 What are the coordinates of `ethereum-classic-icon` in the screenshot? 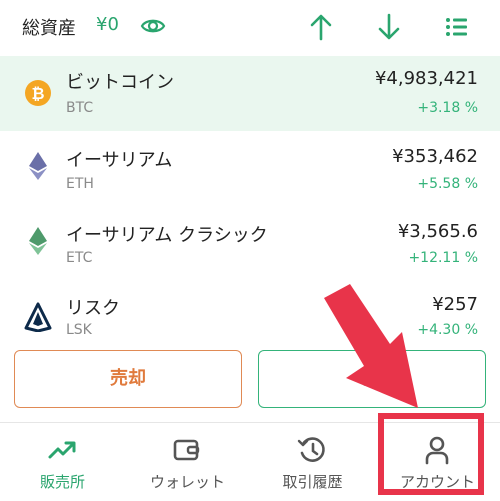 It's located at (38, 241).